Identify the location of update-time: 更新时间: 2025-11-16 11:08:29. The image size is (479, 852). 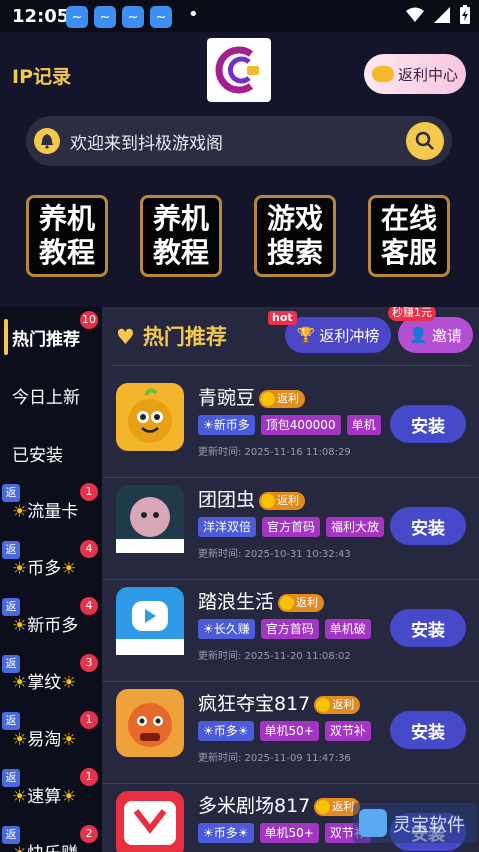
(274, 452).